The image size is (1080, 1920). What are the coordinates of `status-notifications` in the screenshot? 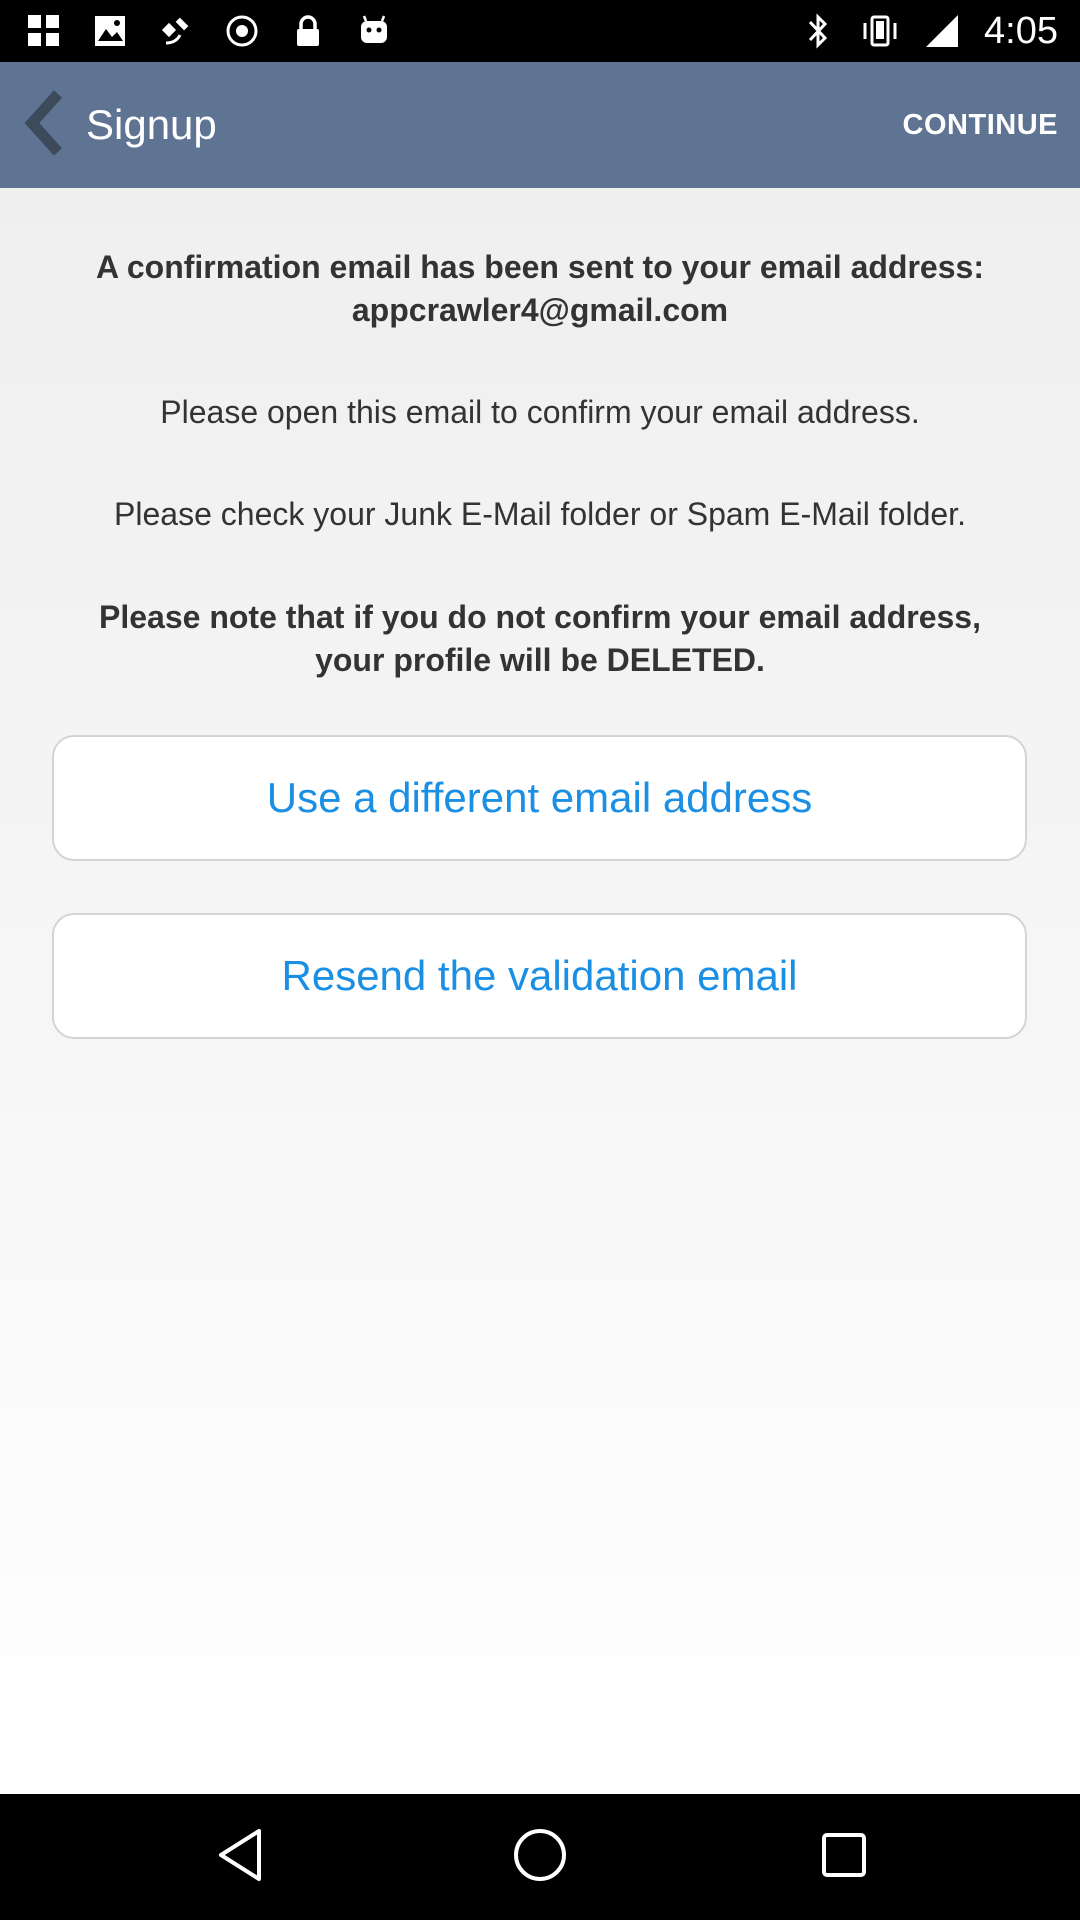 It's located at (209, 31).